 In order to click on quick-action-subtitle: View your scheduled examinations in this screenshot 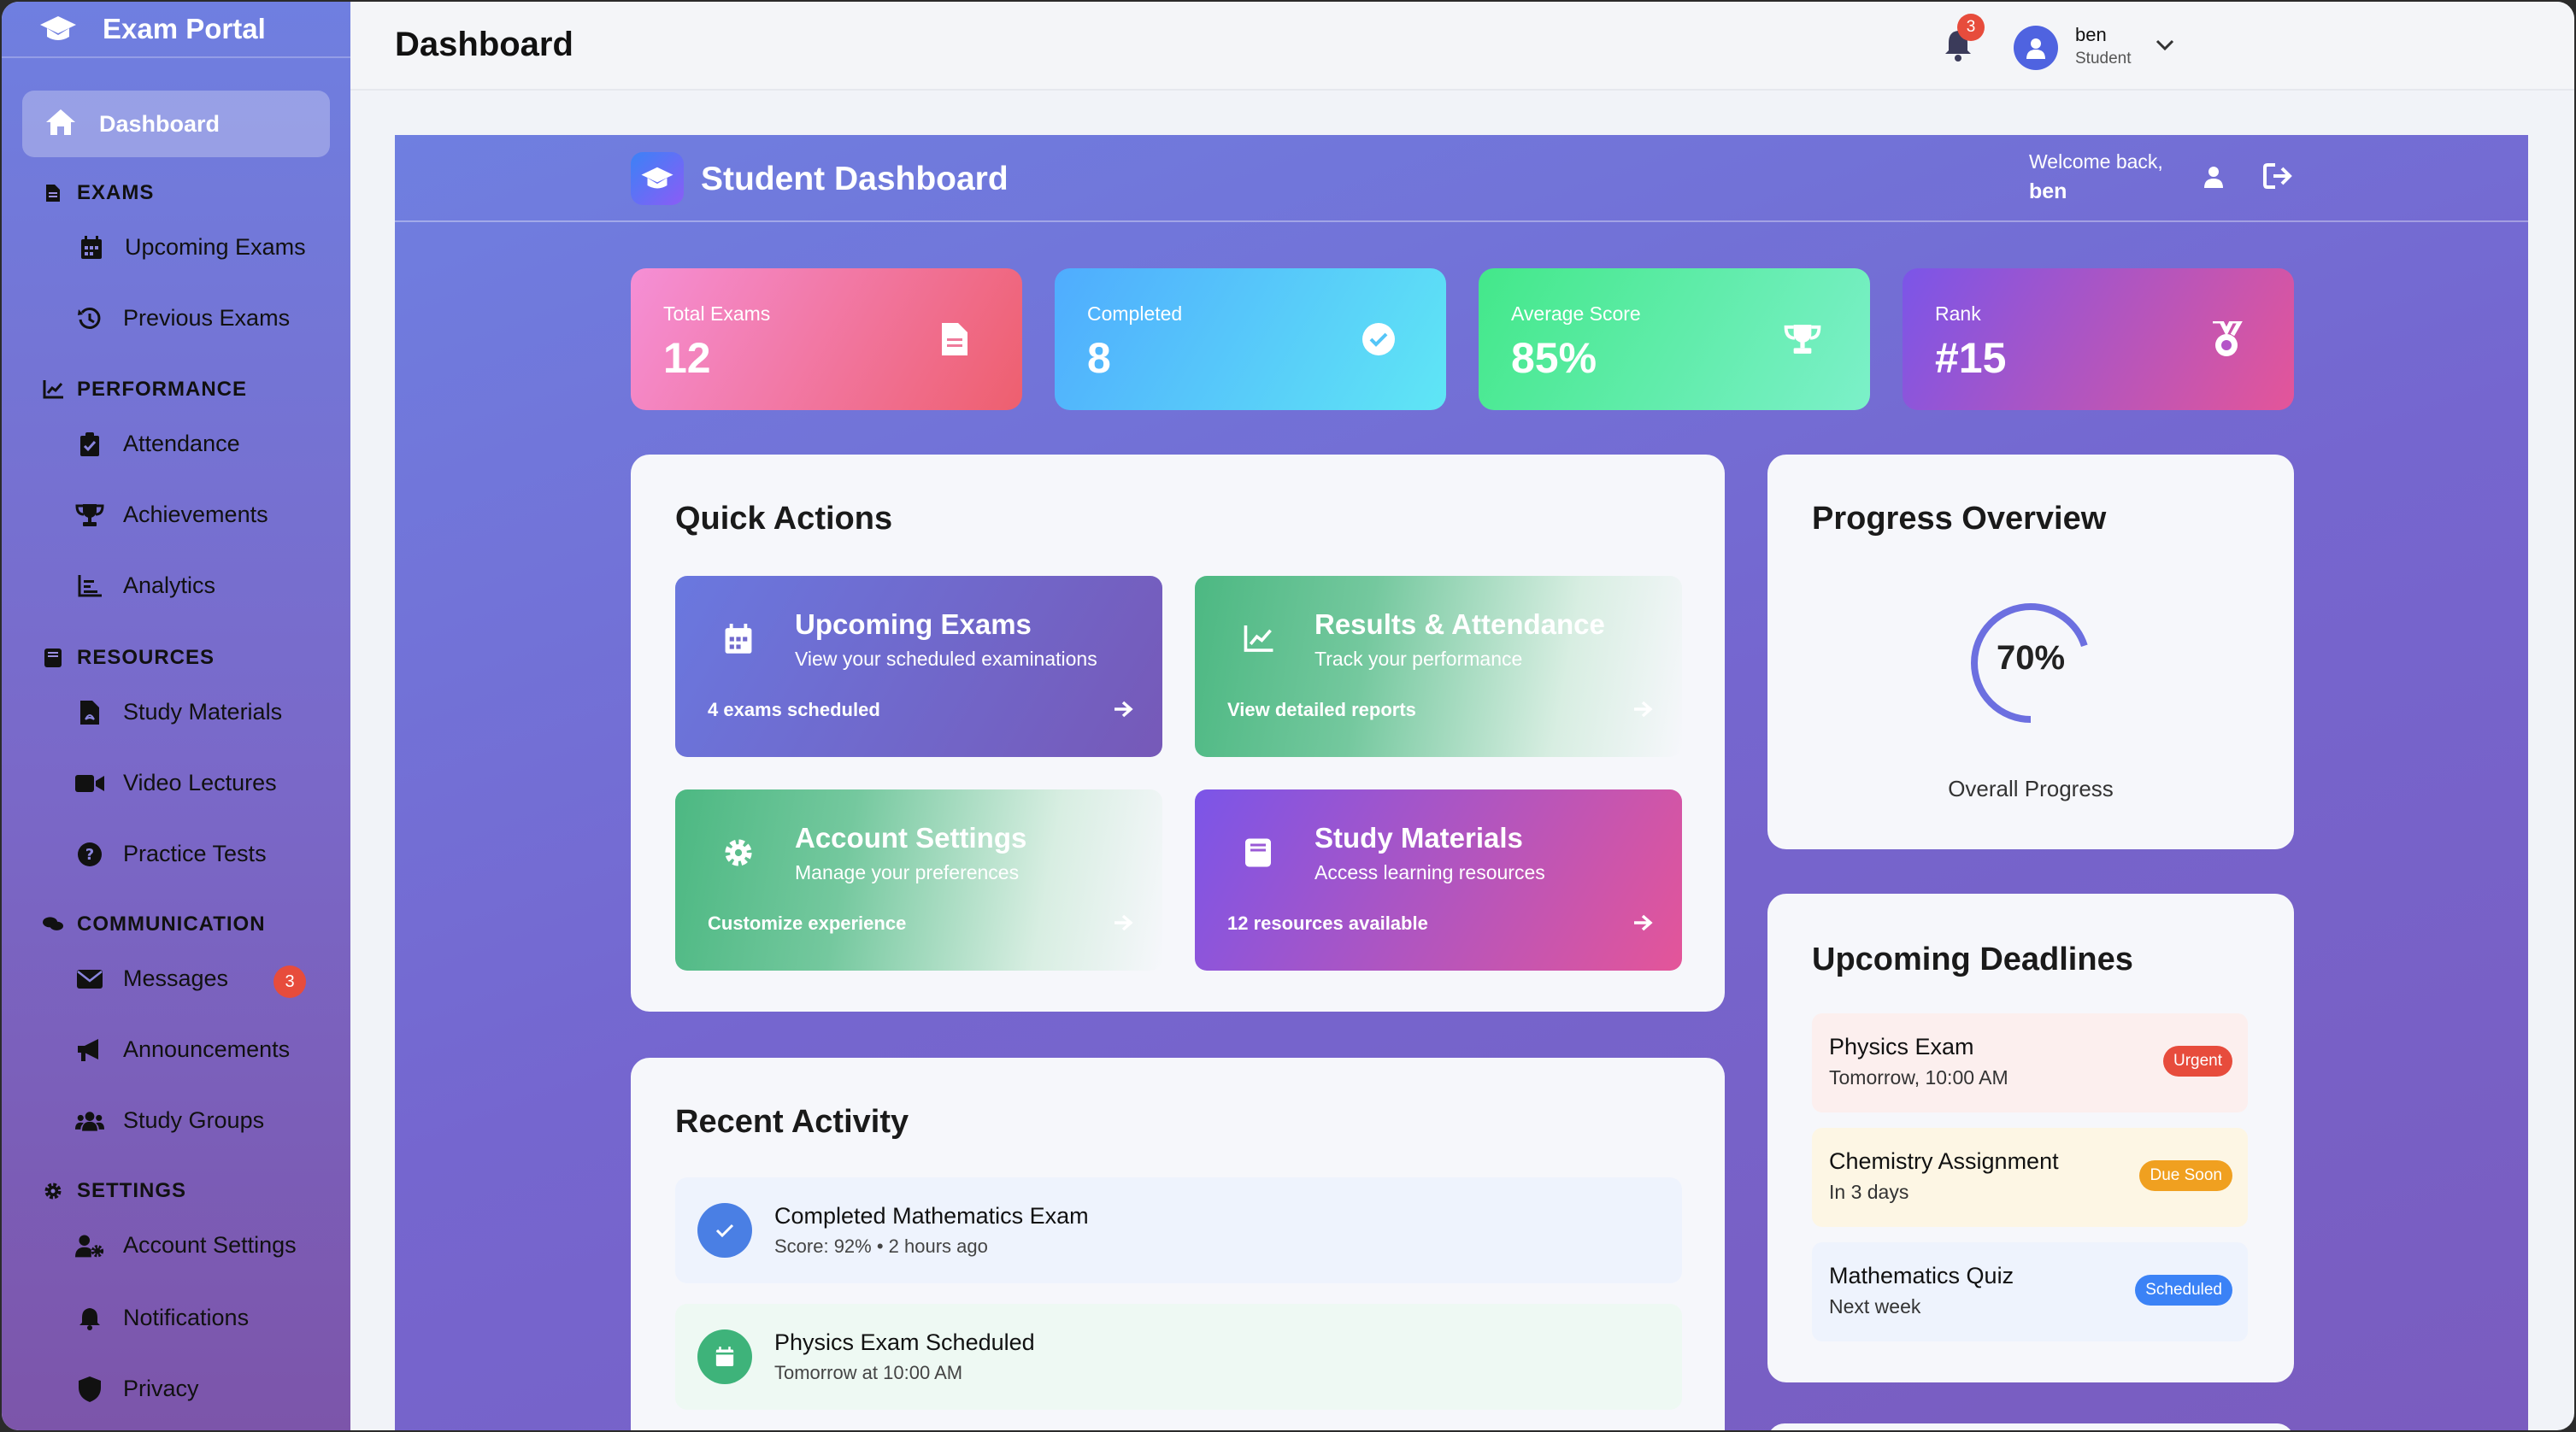, I will do `click(946, 659)`.